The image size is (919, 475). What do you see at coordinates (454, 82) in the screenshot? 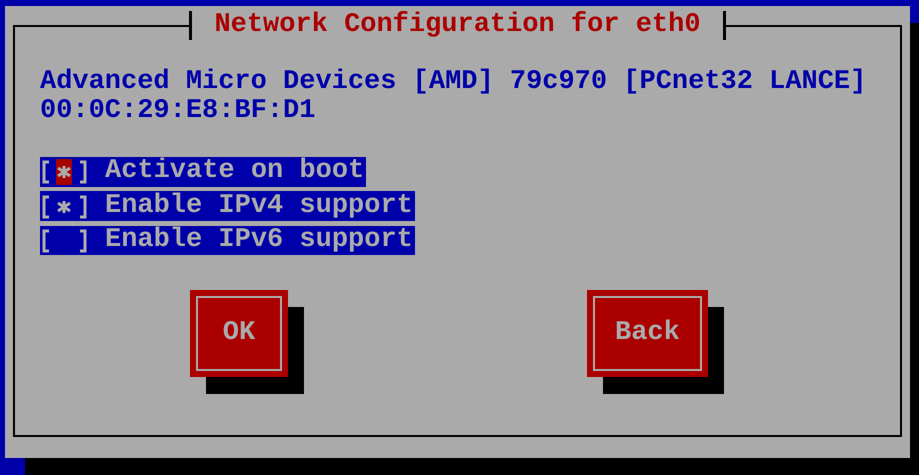
I see `device-name: Advanced Micro Devices [AMD] 79c970 [PCnet32 LANCE]` at bounding box center [454, 82].